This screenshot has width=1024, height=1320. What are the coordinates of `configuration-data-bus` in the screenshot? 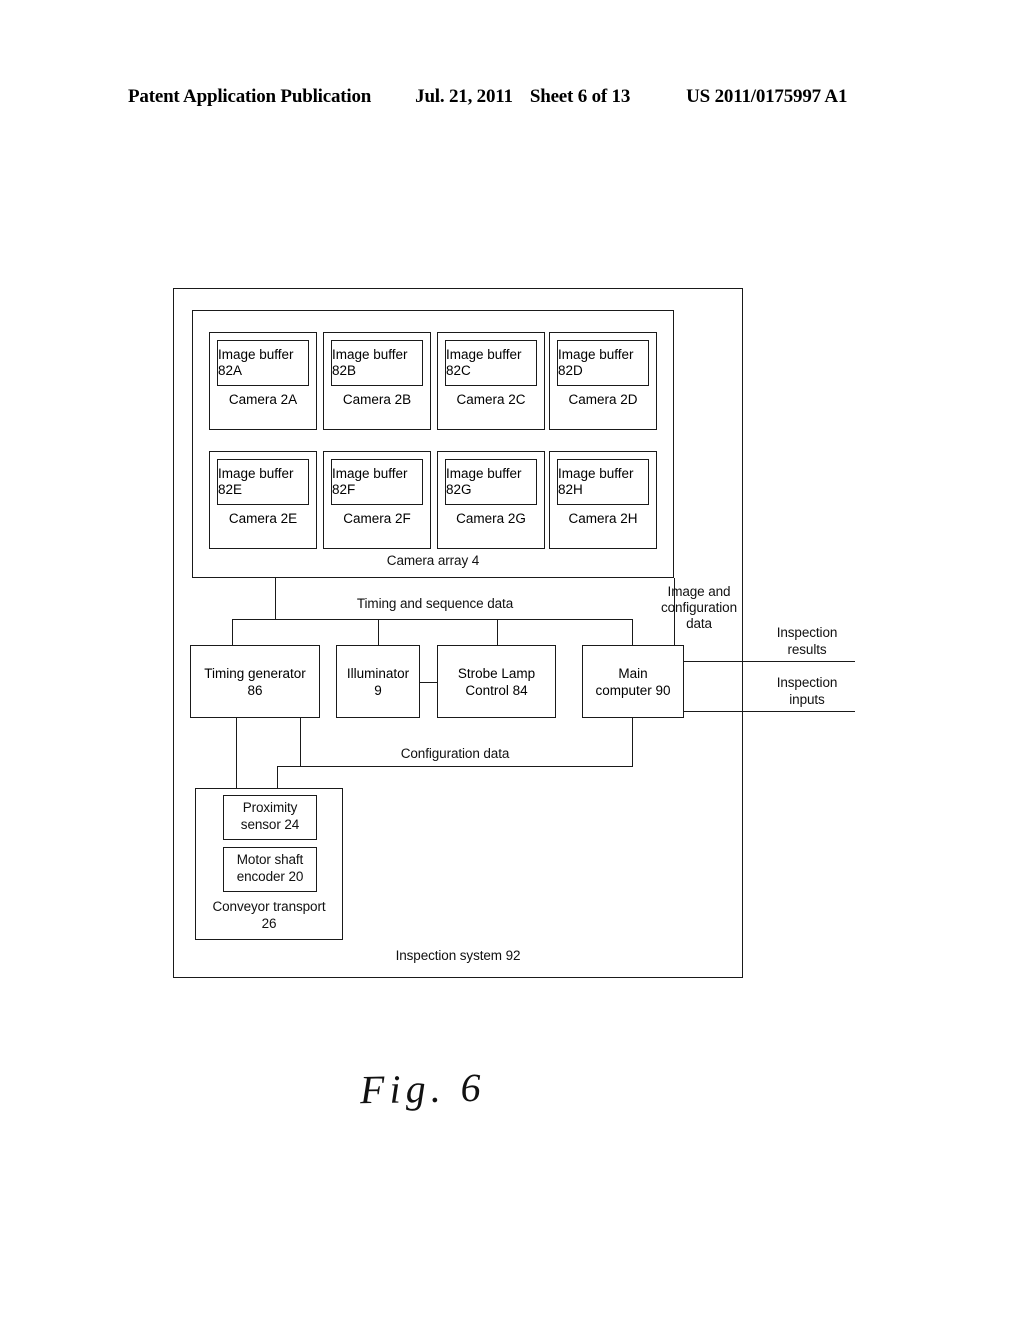 It's located at (455, 766).